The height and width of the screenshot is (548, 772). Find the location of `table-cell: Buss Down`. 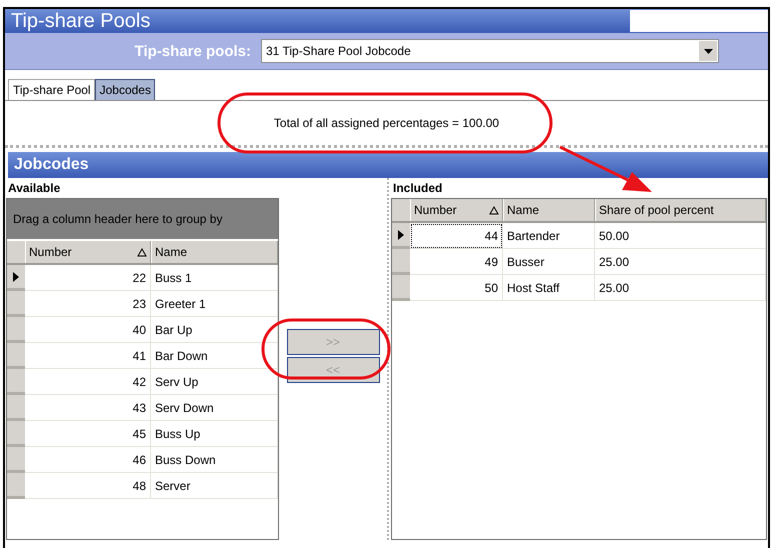

table-cell: Buss Down is located at coordinates (214, 460).